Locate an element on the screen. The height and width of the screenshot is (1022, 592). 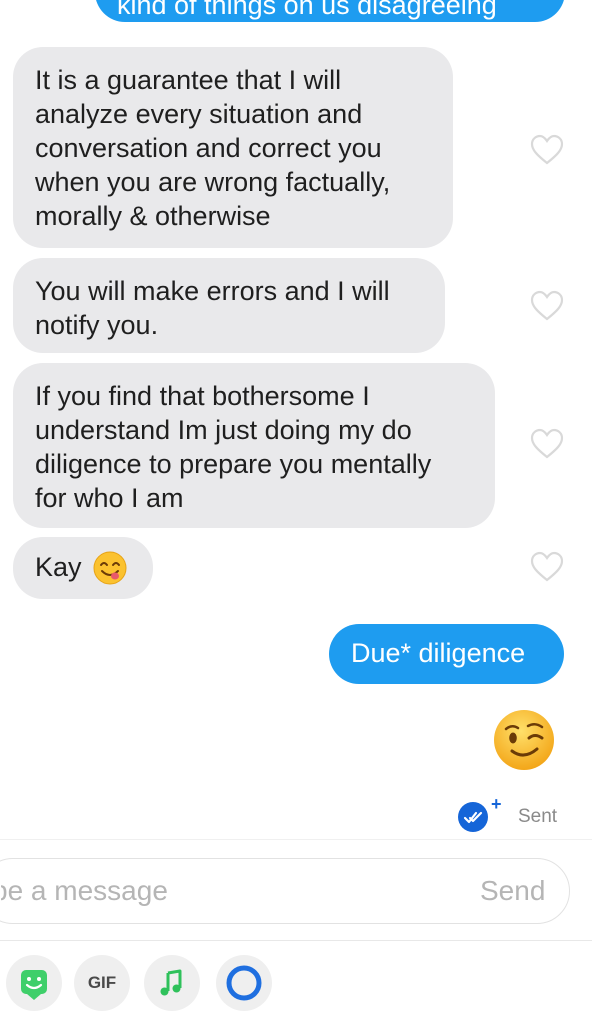
plus-icon: + is located at coordinates (496, 804).